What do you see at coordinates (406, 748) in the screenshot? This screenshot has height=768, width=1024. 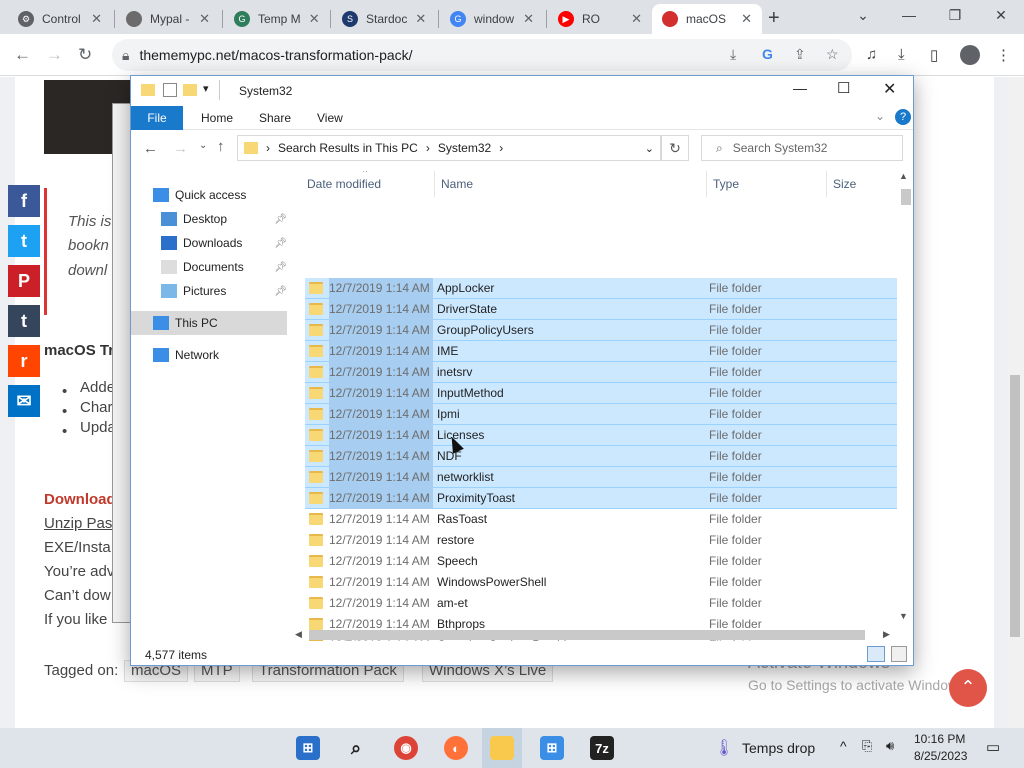 I see `chrome-icon: ◉` at bounding box center [406, 748].